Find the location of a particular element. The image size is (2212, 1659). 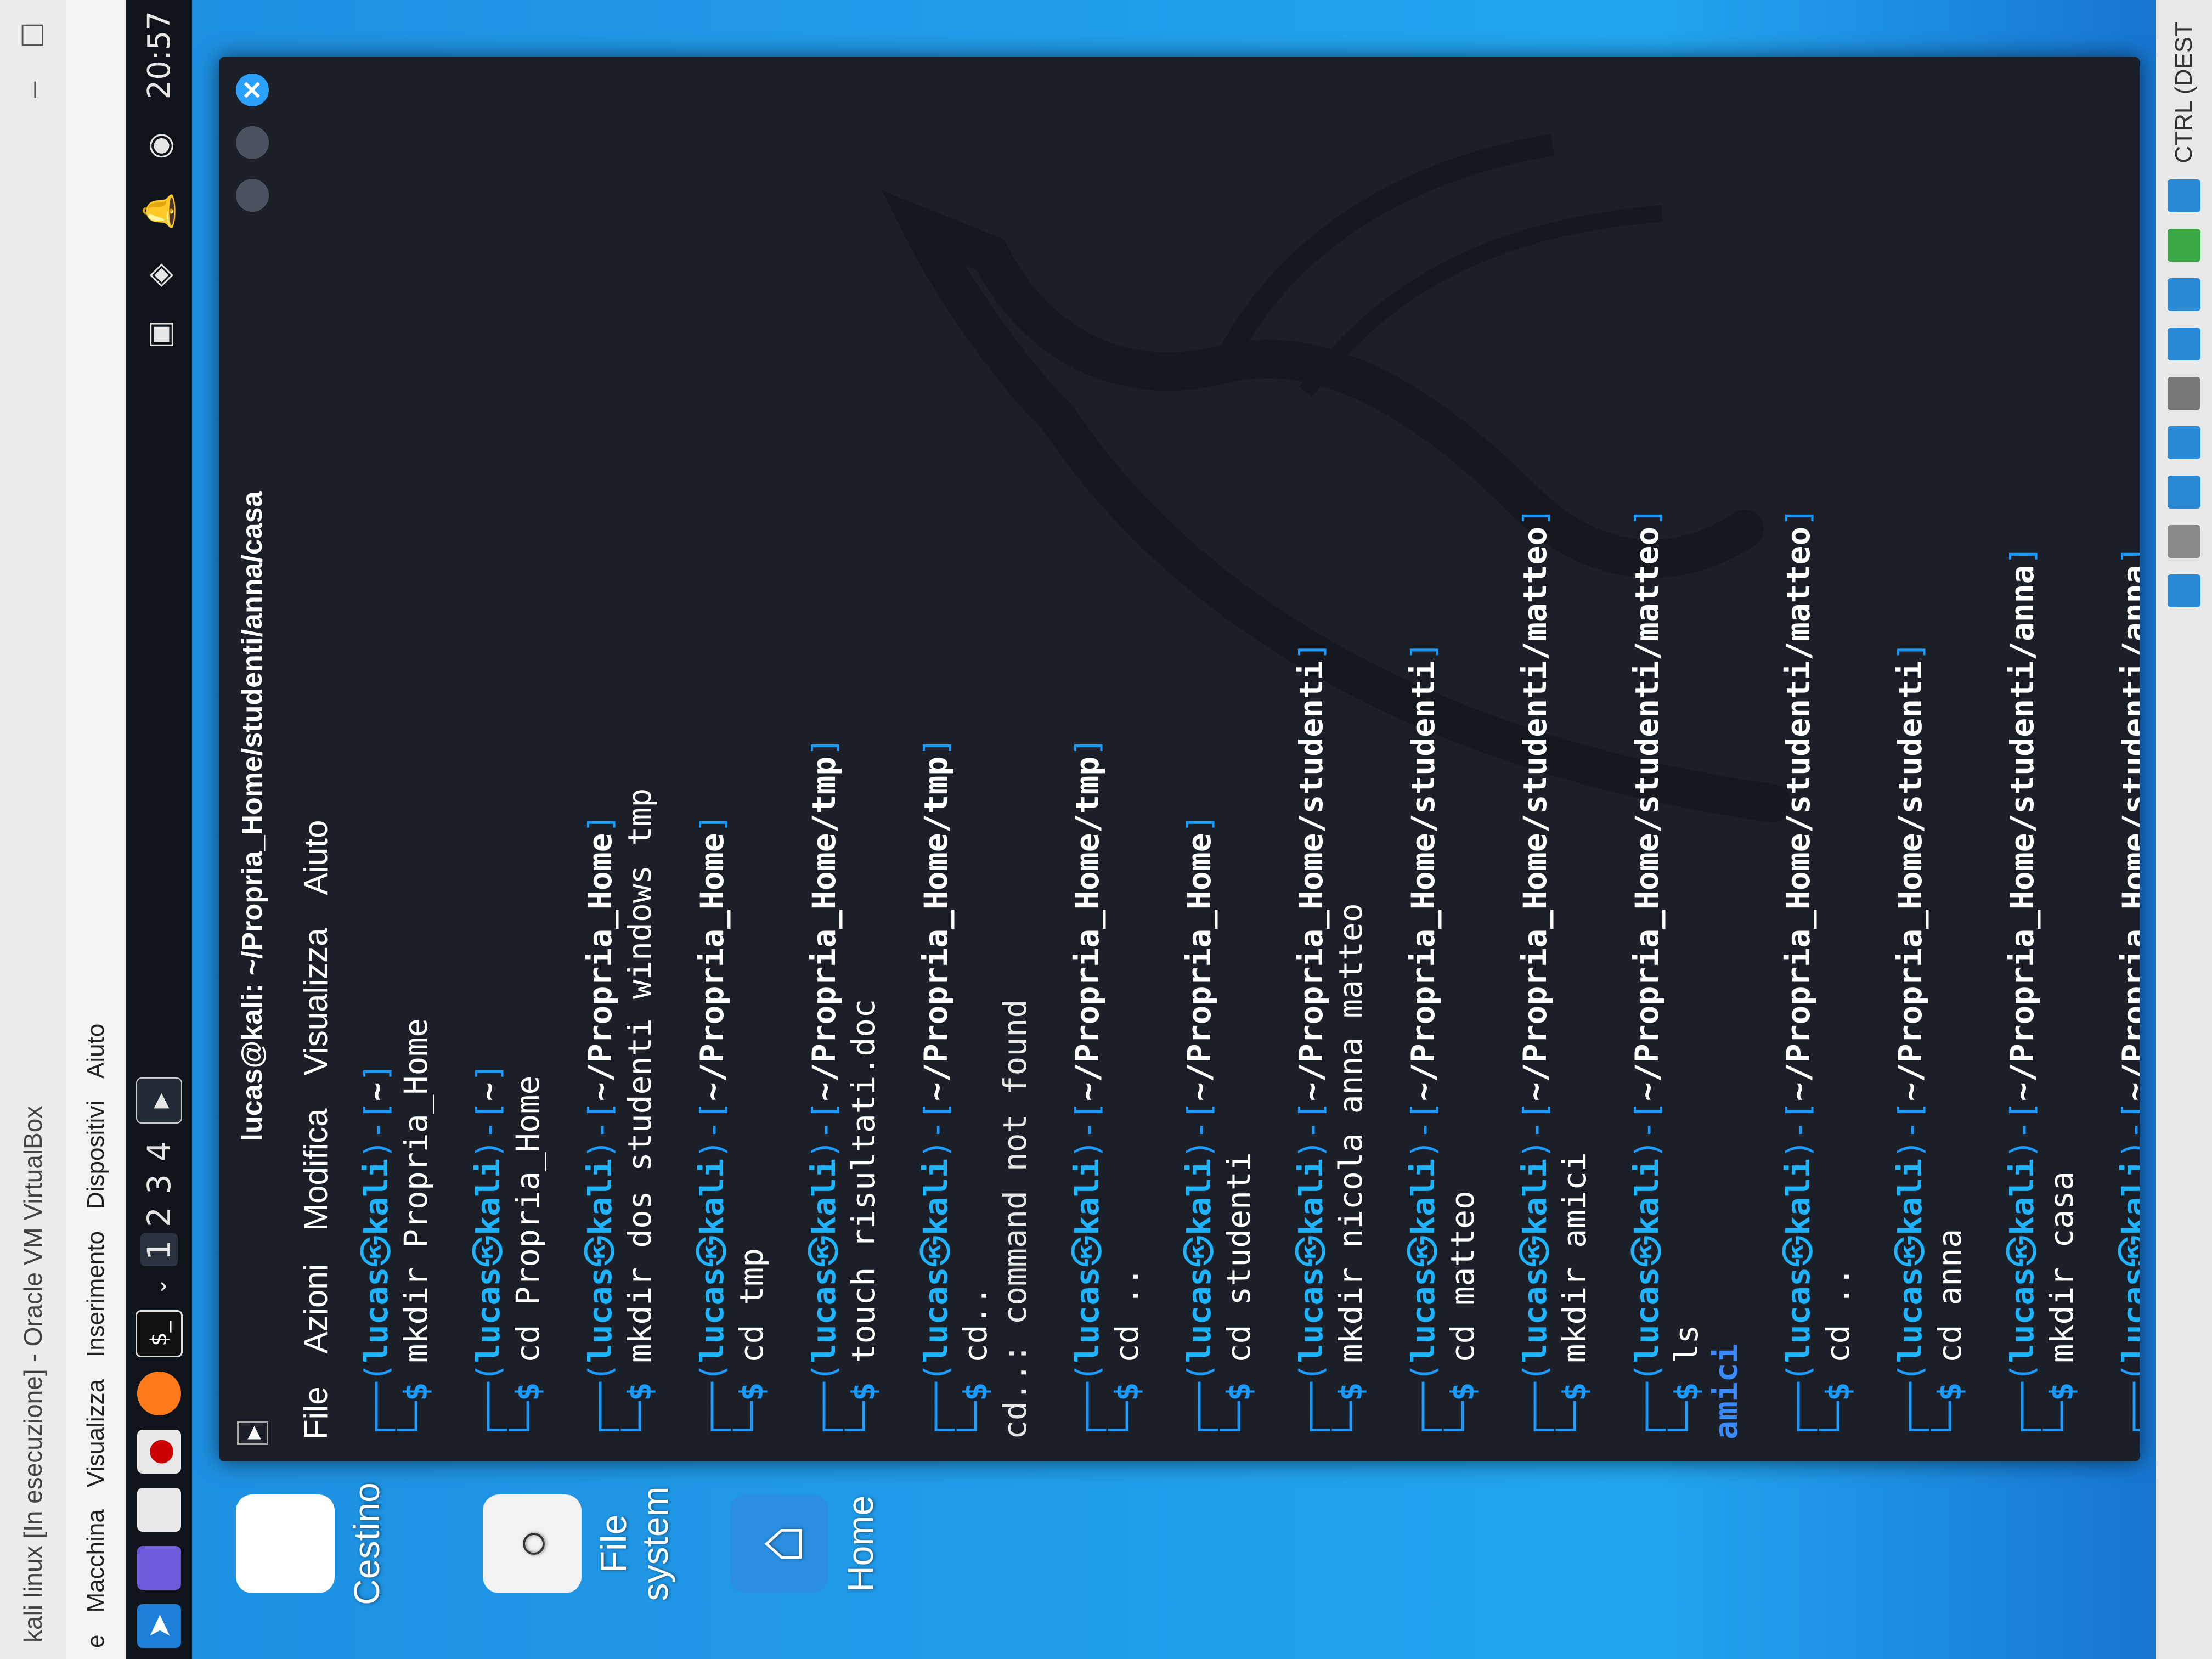

prompt-line: ┌──(lucas㉿kali)-[~/Propria_Home/tmp] is located at coordinates (1087, 1089).